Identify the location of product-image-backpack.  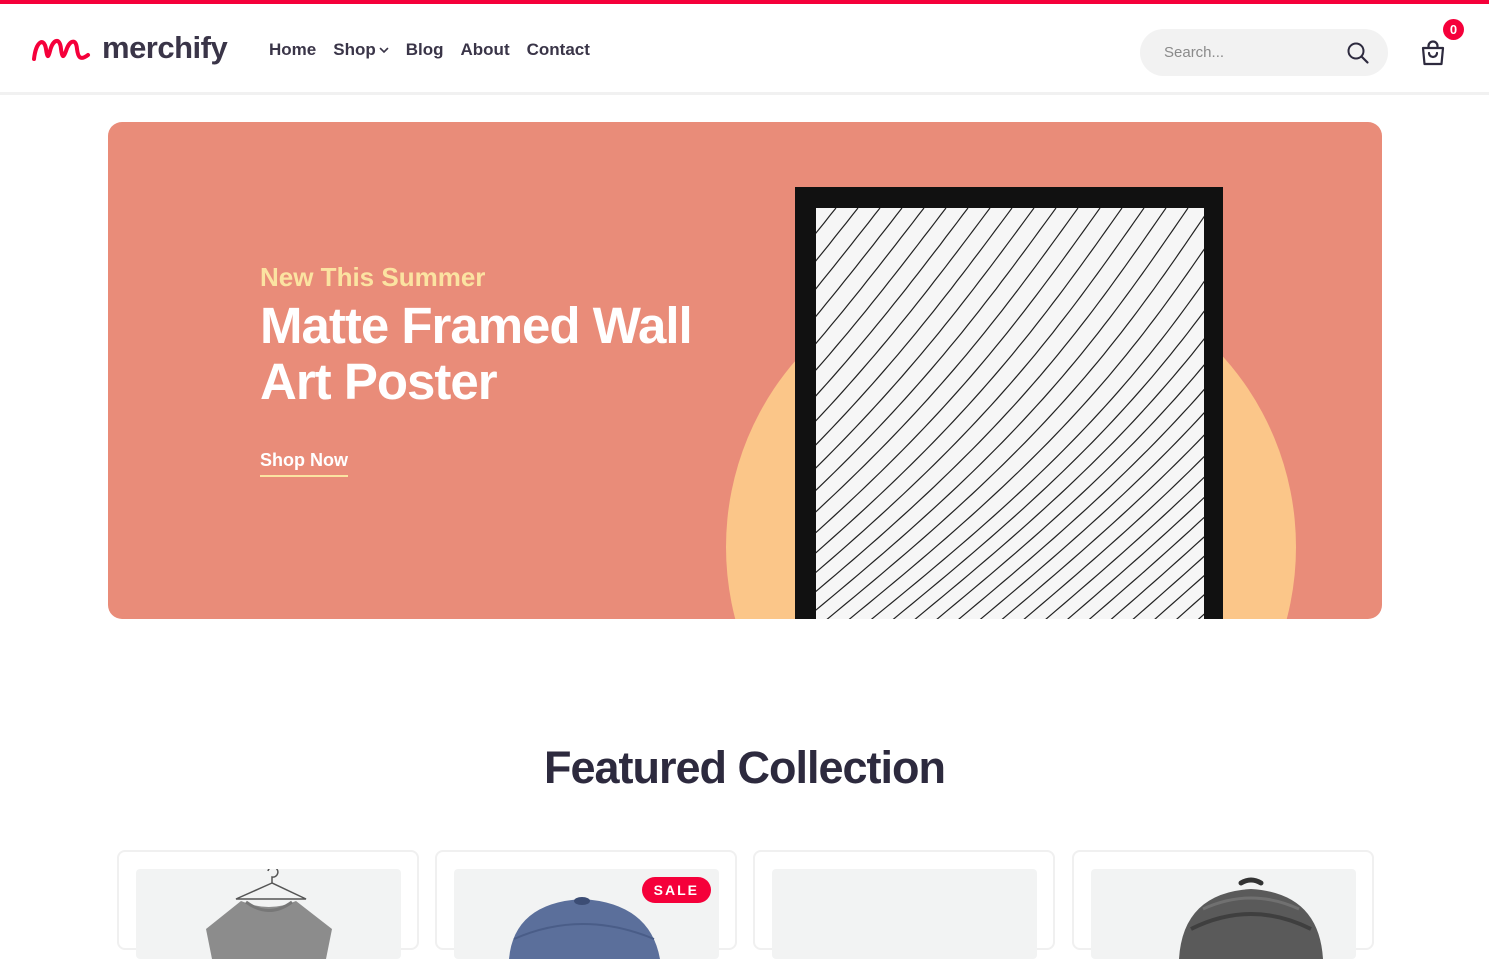
(1223, 914).